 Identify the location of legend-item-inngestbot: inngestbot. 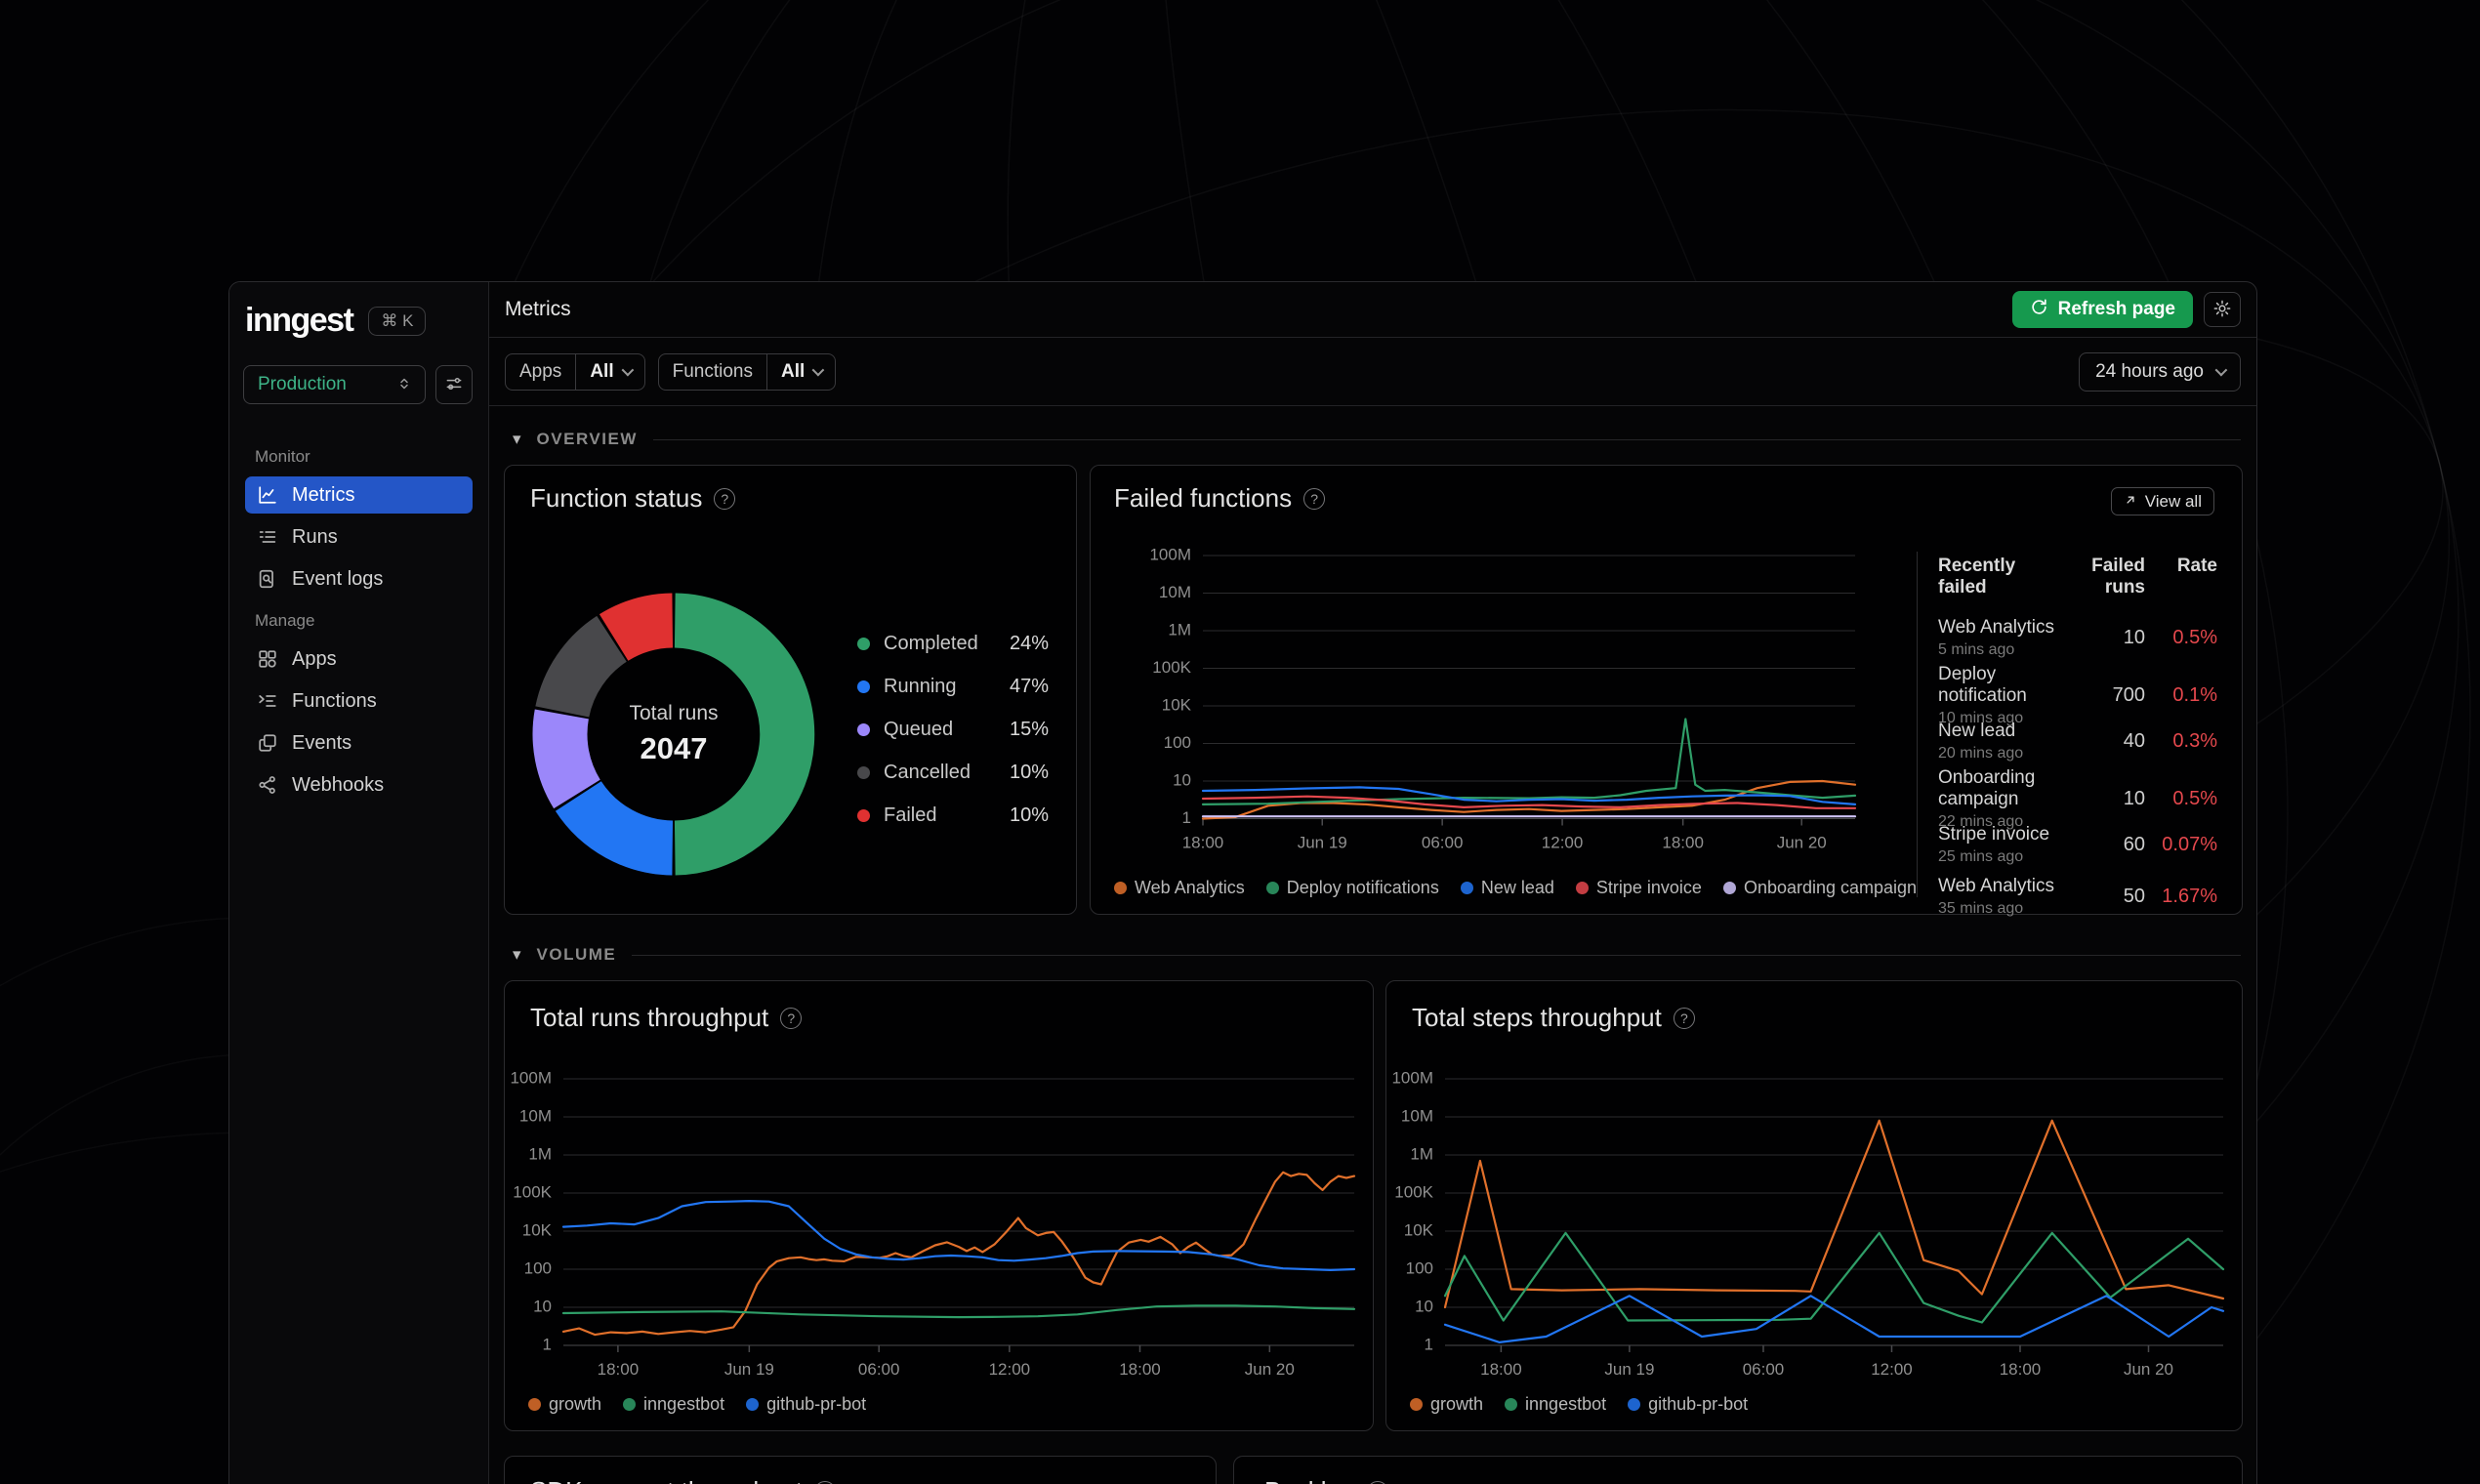
(1555, 1405).